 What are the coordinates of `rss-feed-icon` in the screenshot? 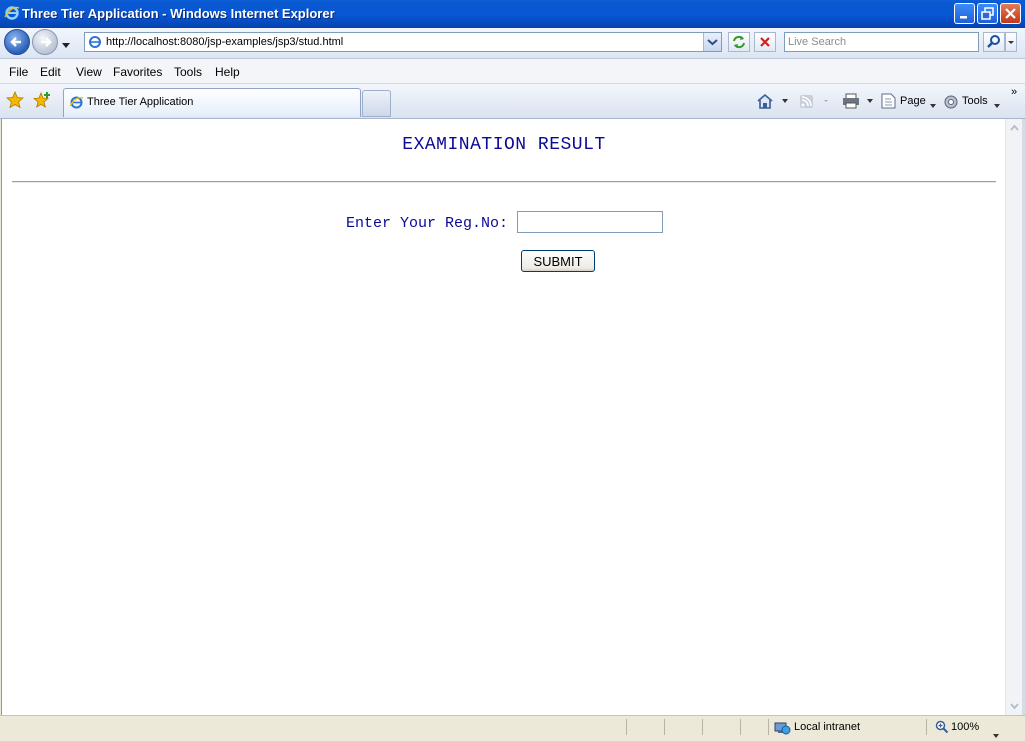 It's located at (814, 101).